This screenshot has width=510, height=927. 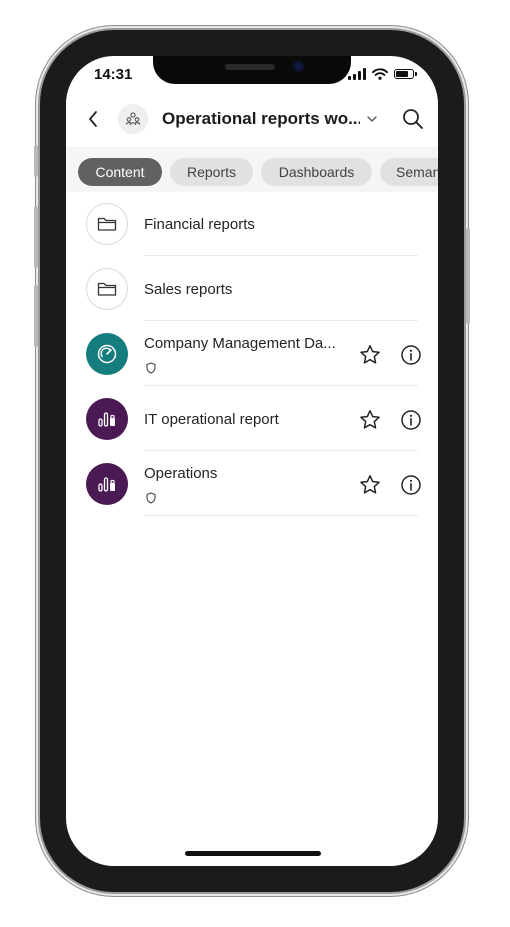 I want to click on item-label: Operations, so click(x=181, y=473).